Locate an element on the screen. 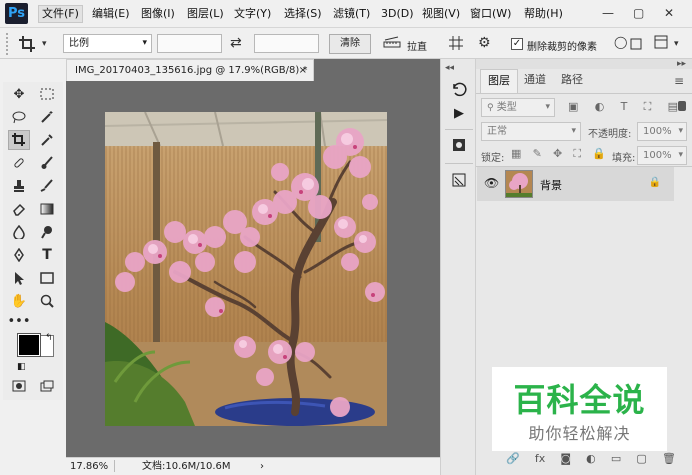 This screenshot has width=692, height=475. quick-mask-icon is located at coordinates (19, 386).